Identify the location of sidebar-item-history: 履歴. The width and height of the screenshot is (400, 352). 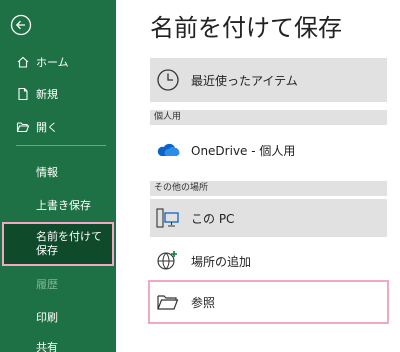
(58, 284).